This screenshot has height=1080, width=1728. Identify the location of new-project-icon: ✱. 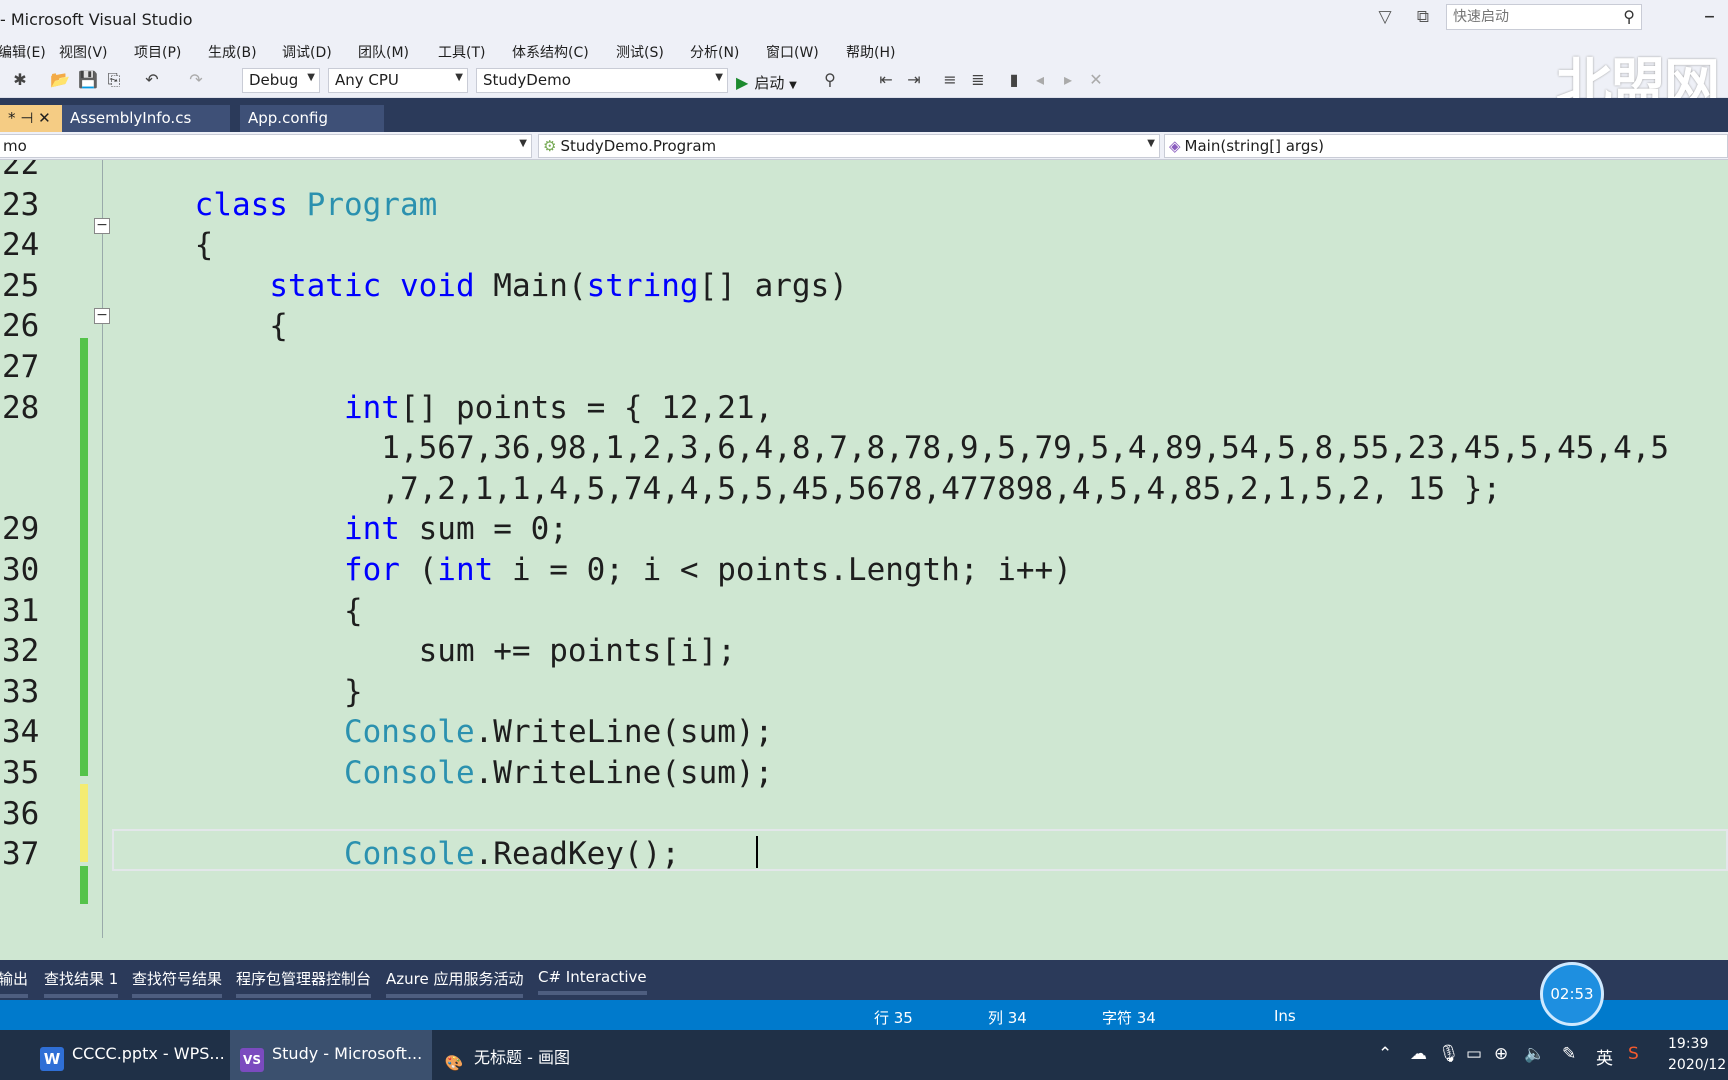
(20, 80).